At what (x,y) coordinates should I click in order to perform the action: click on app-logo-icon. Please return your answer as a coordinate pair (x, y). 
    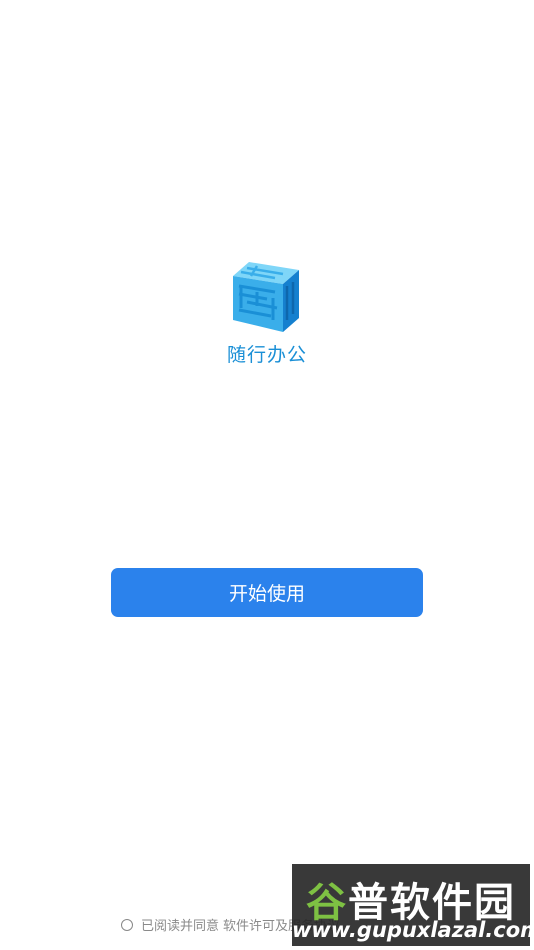
    Looking at the image, I should click on (267, 297).